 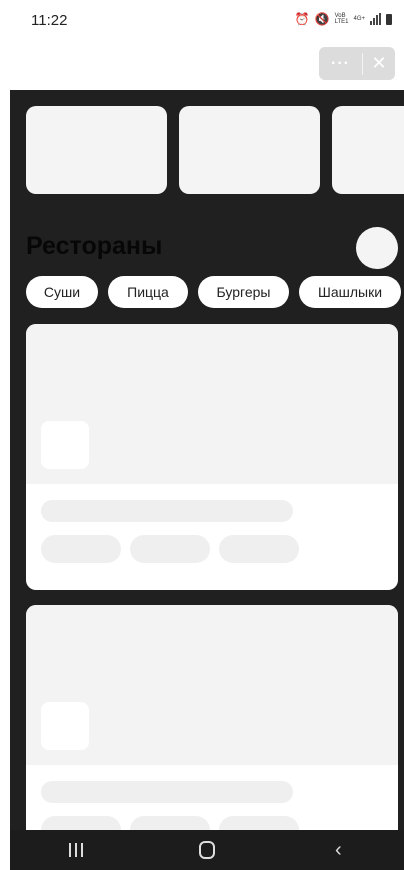 I want to click on close-icon: ✕, so click(x=379, y=63).